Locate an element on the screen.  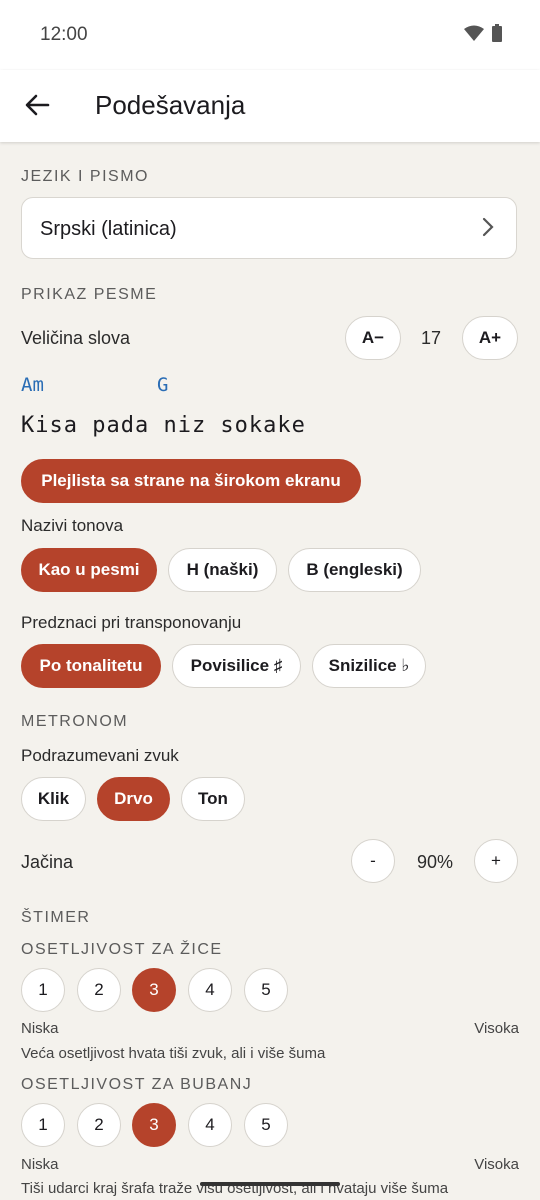
strings-level-5: 5 is located at coordinates (266, 990).